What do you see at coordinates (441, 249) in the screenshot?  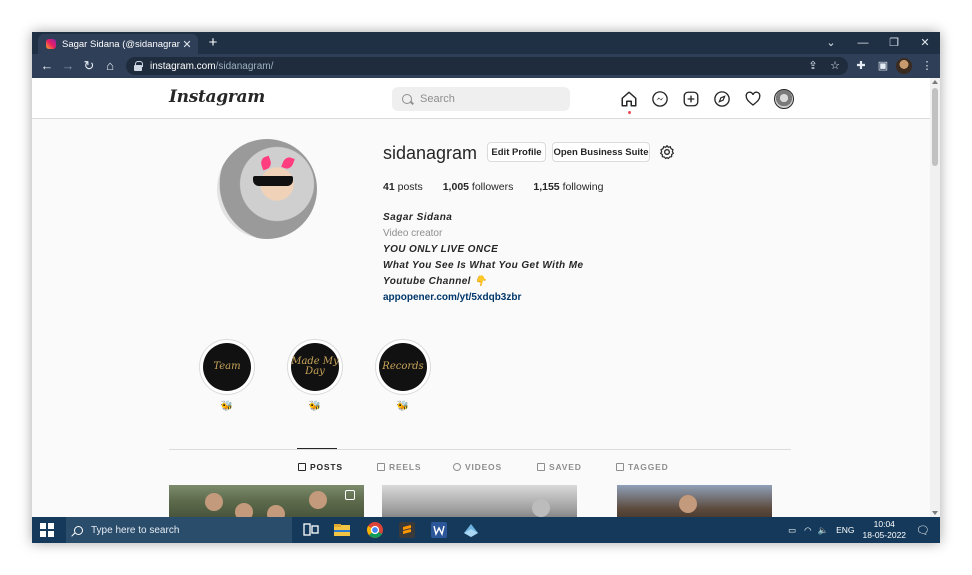 I see `bio-line: YOU ONLY LIVE ONCE` at bounding box center [441, 249].